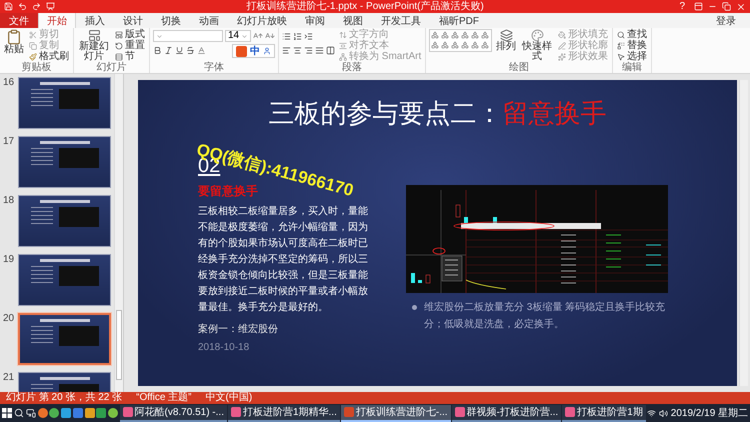 The image size is (750, 422). Describe the element at coordinates (506, 35) in the screenshot. I see `layers-icon` at that location.